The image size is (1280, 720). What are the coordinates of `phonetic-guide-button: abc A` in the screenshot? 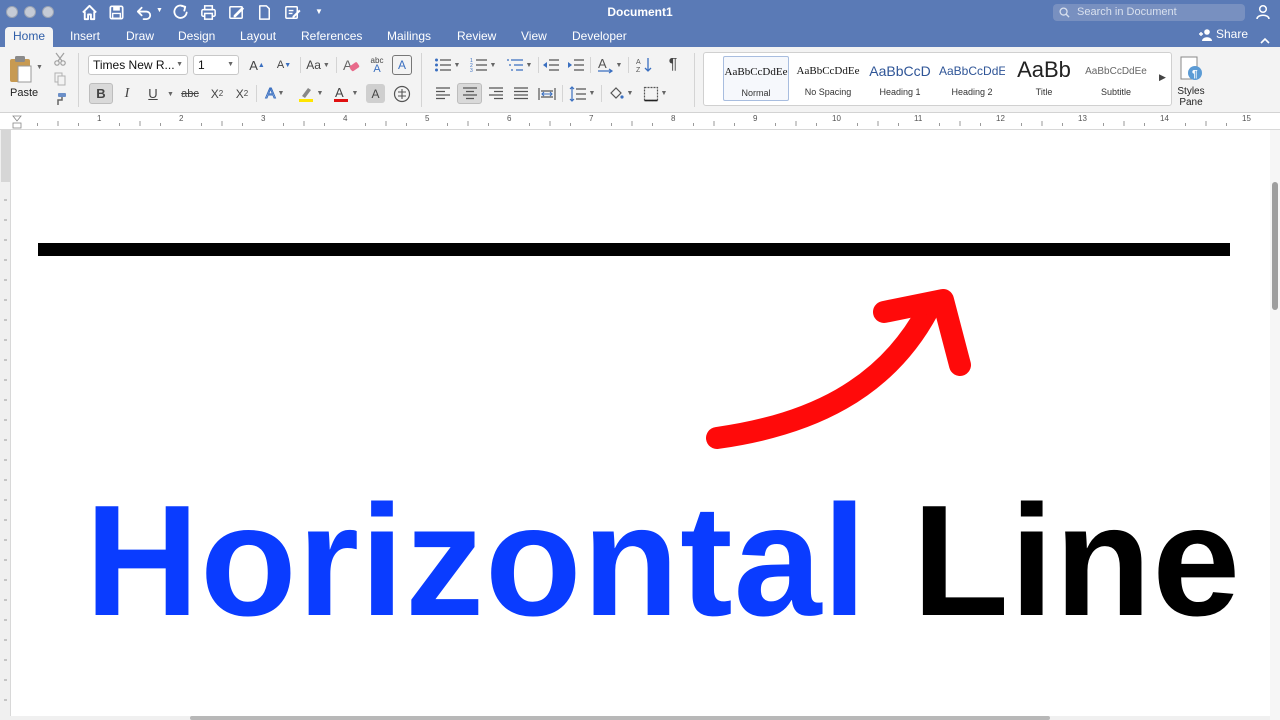 It's located at (377, 65).